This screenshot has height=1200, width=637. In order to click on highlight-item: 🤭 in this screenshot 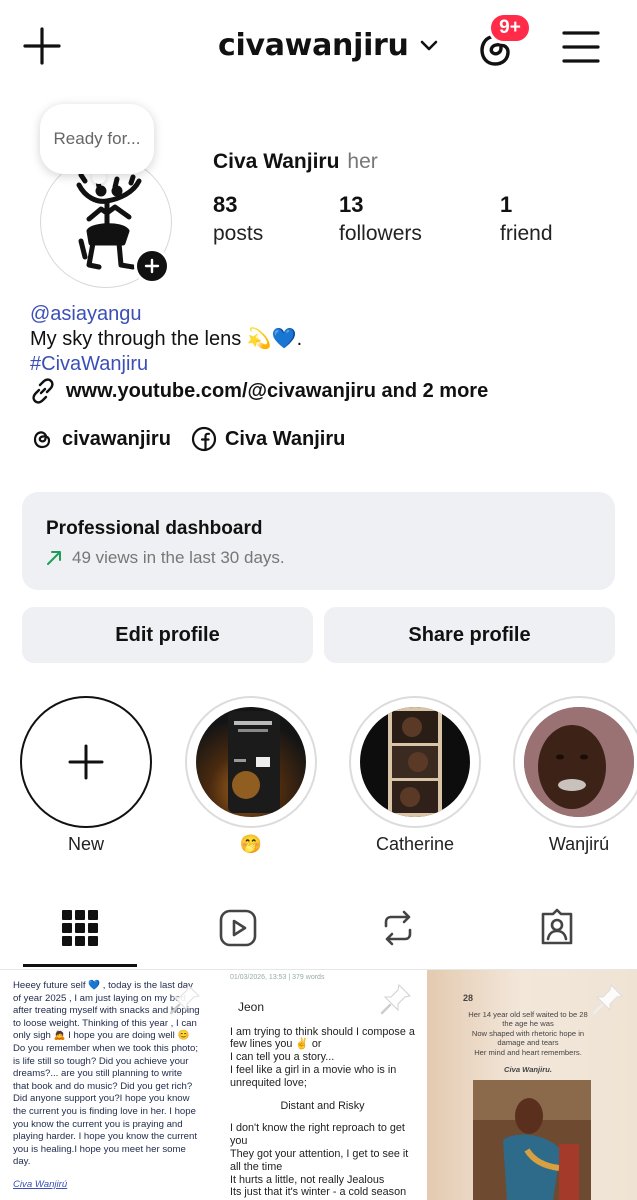, I will do `click(251, 775)`.